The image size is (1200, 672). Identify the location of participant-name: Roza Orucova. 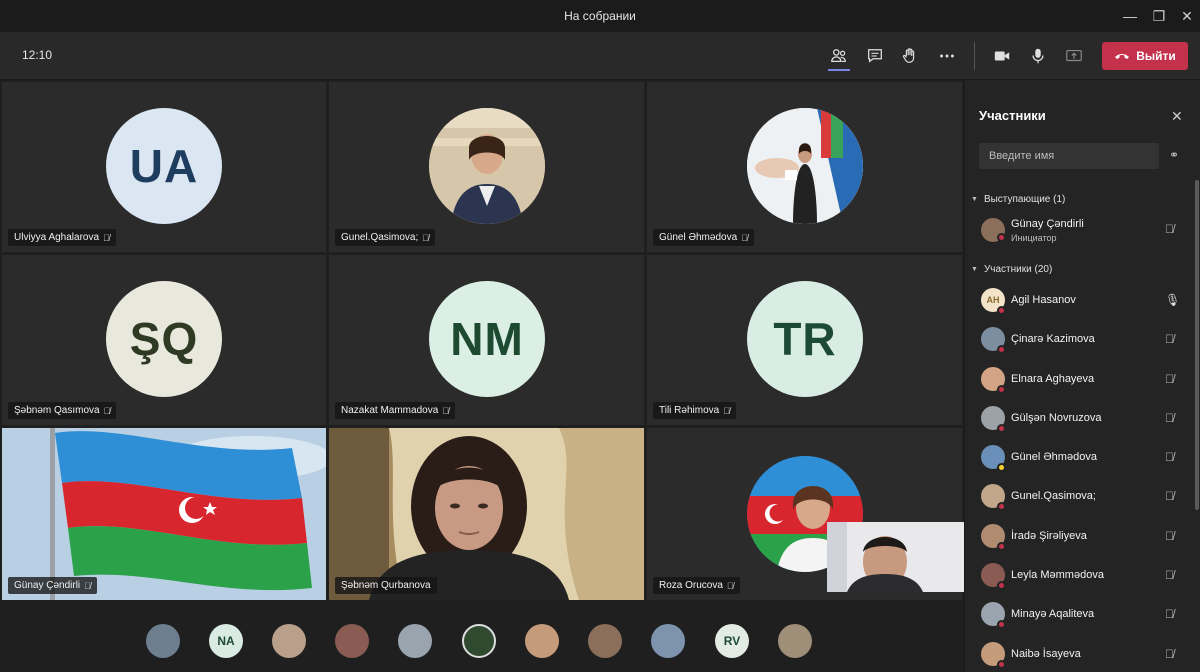
(691, 585).